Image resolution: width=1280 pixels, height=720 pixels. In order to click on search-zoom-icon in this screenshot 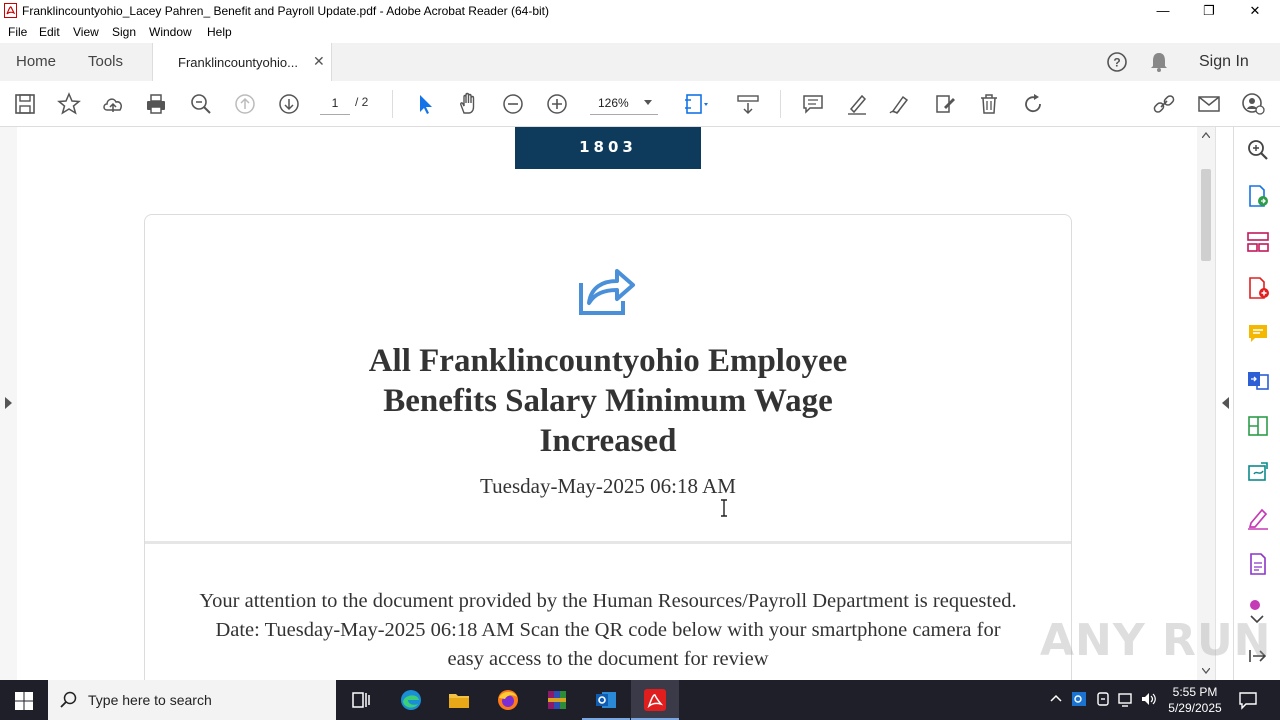, I will do `click(1258, 150)`.